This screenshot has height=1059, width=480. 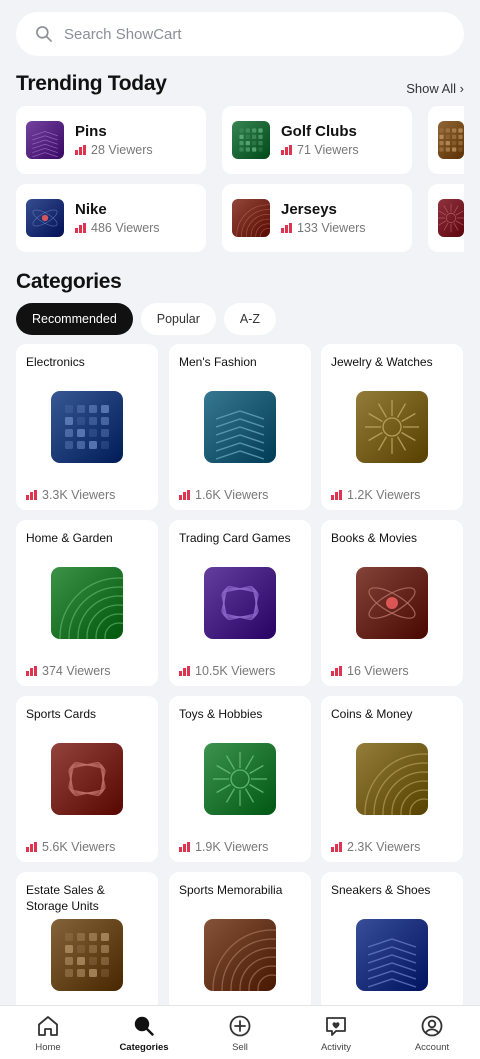 I want to click on viewers-text: 486 Viewers, so click(x=125, y=228).